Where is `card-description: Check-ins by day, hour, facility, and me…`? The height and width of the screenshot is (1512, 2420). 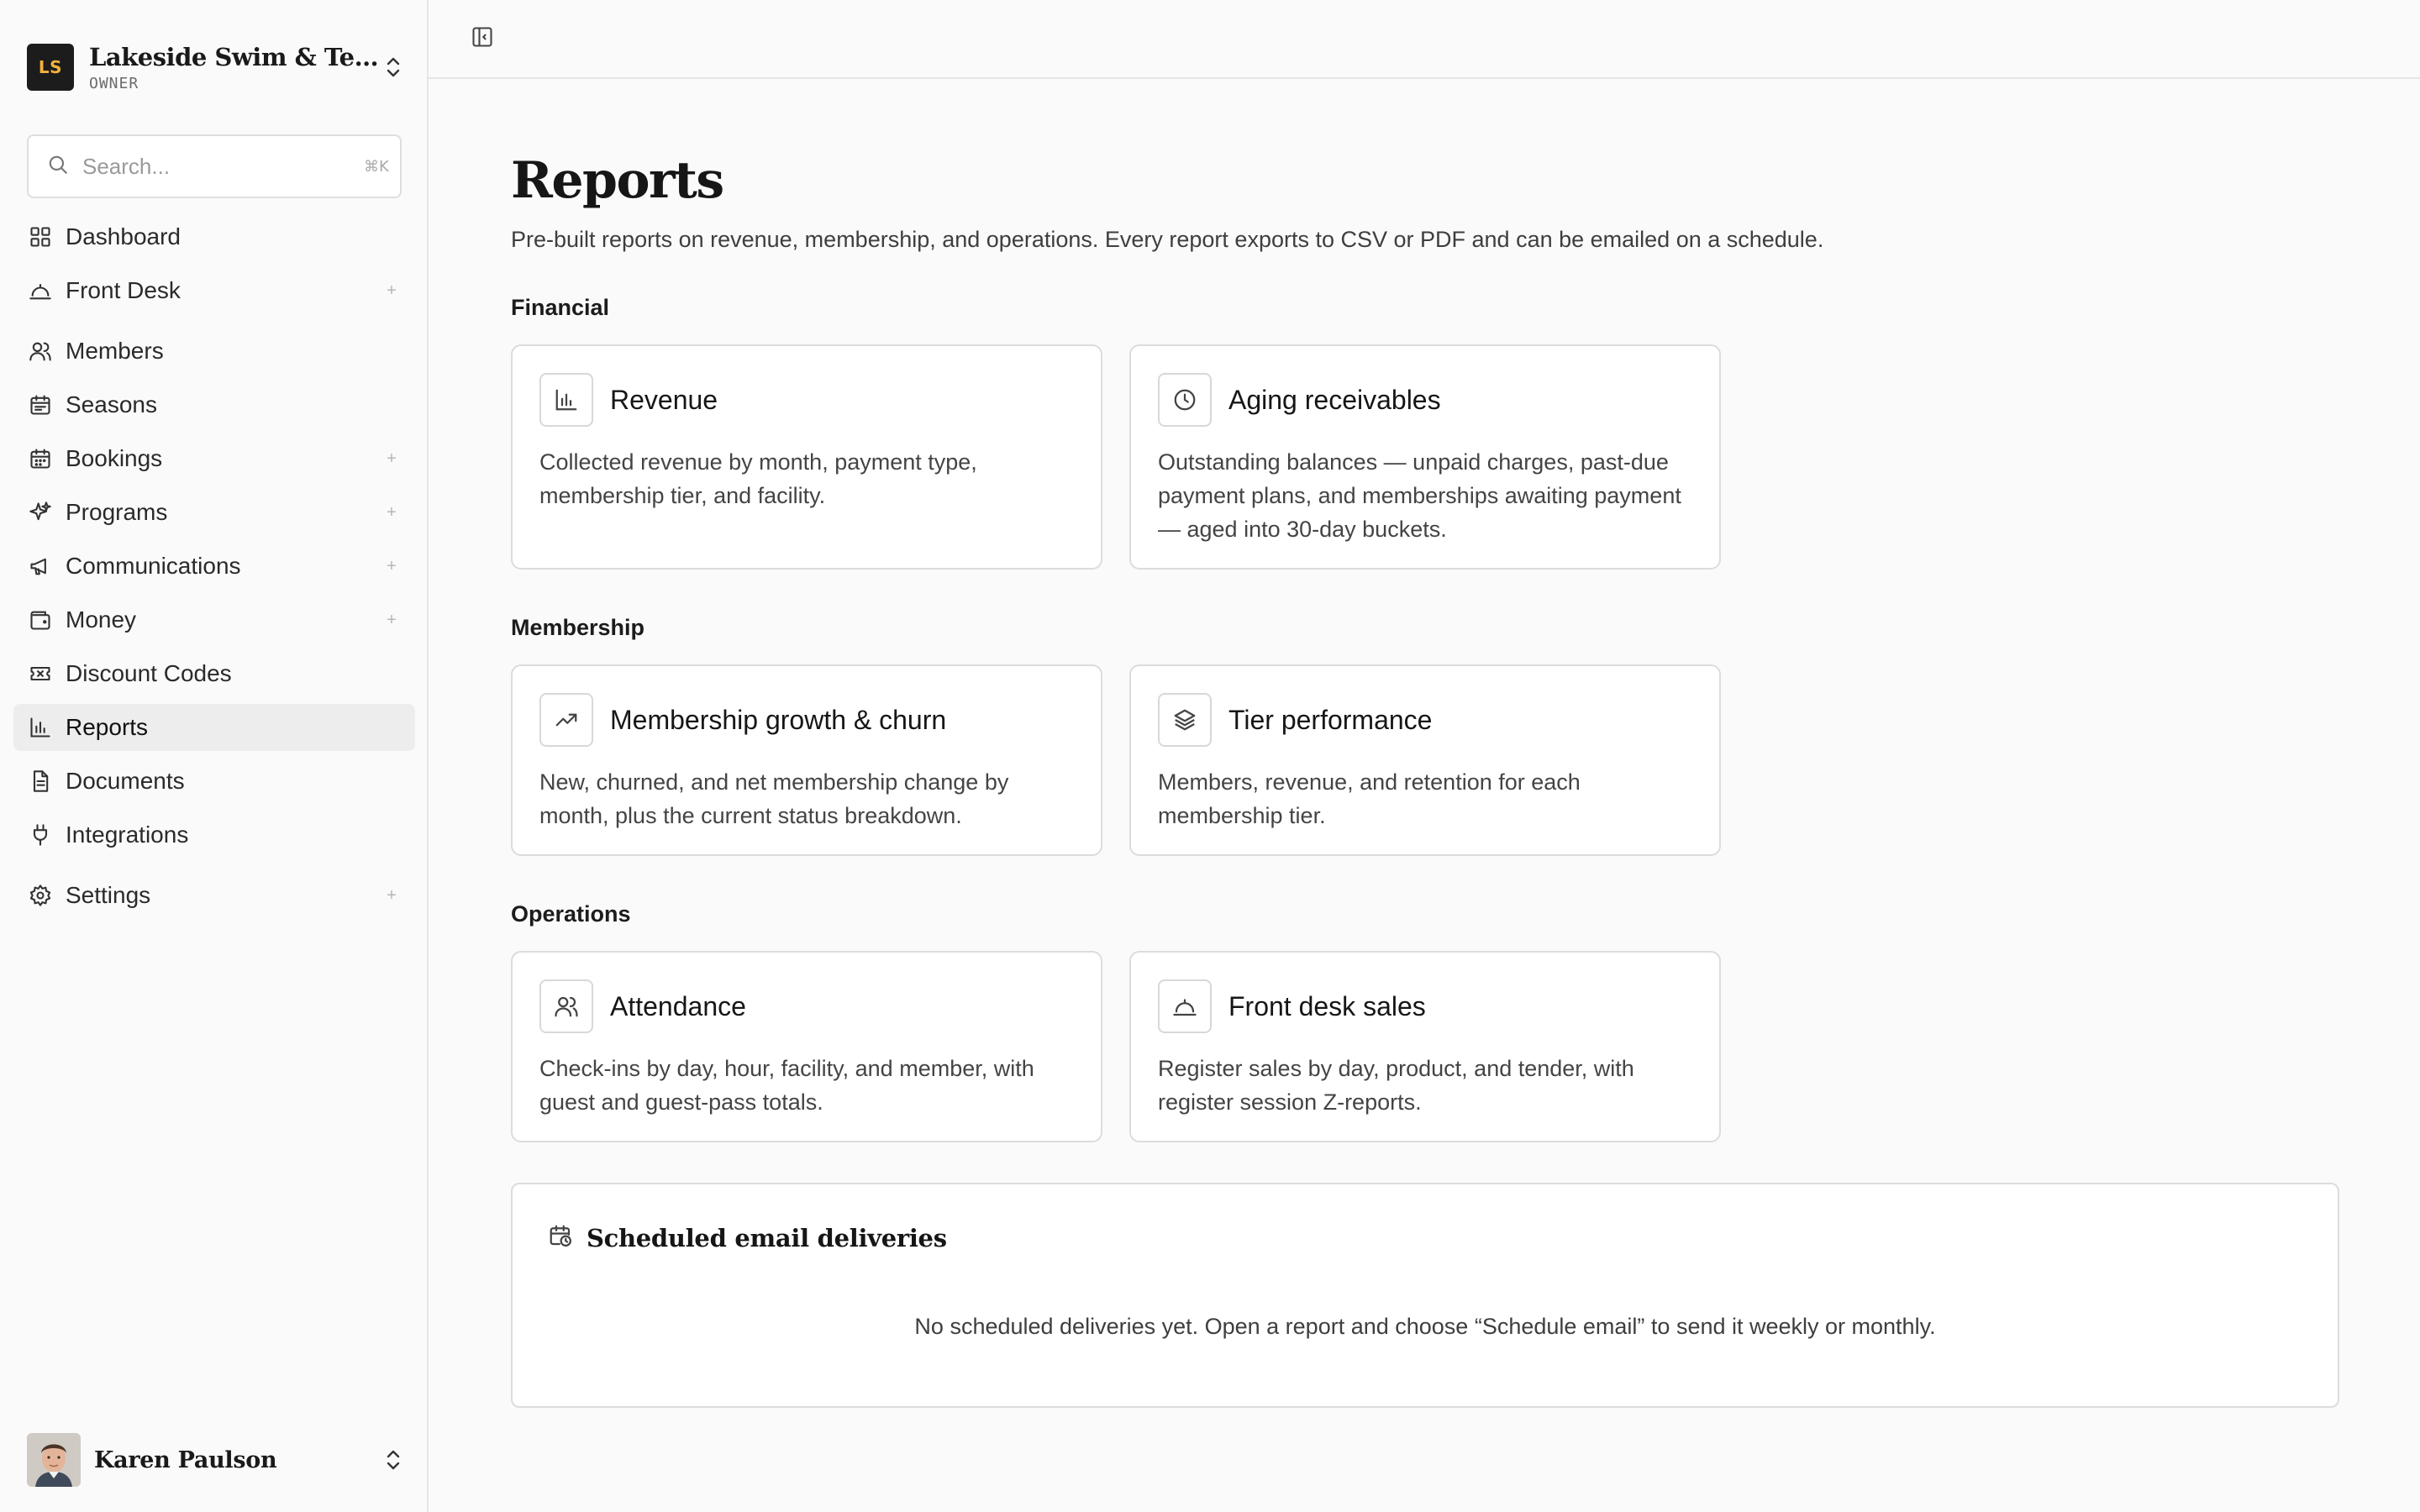
card-description: Check-ins by day, hour, facility, and me… is located at coordinates (786, 1085).